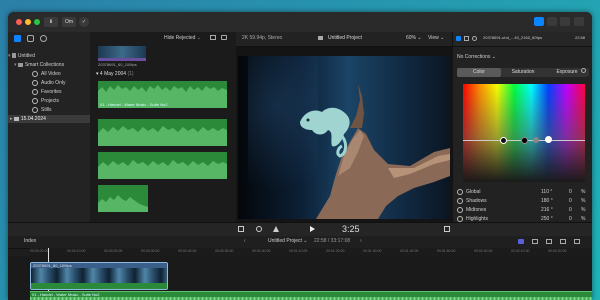 The width and height of the screenshot is (600, 300). Describe the element at coordinates (521, 241) in the screenshot. I see `clip-appearance-icon` at that location.